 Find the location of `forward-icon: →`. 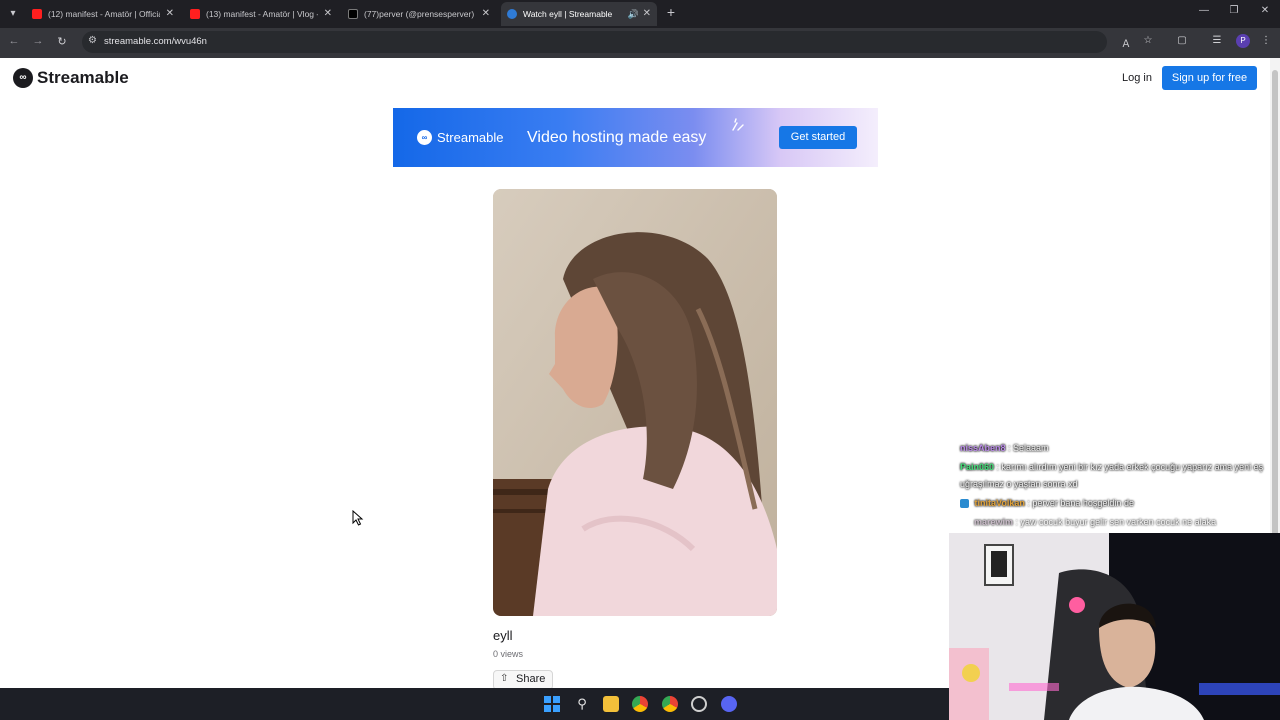

forward-icon: → is located at coordinates (38, 41).